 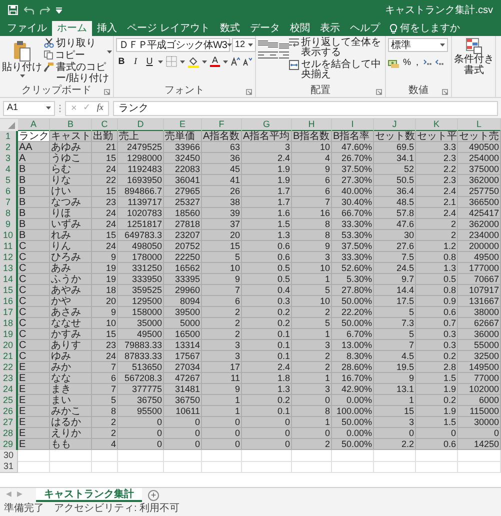 What do you see at coordinates (183, 257) in the screenshot?
I see `table-cell: 22250` at bounding box center [183, 257].